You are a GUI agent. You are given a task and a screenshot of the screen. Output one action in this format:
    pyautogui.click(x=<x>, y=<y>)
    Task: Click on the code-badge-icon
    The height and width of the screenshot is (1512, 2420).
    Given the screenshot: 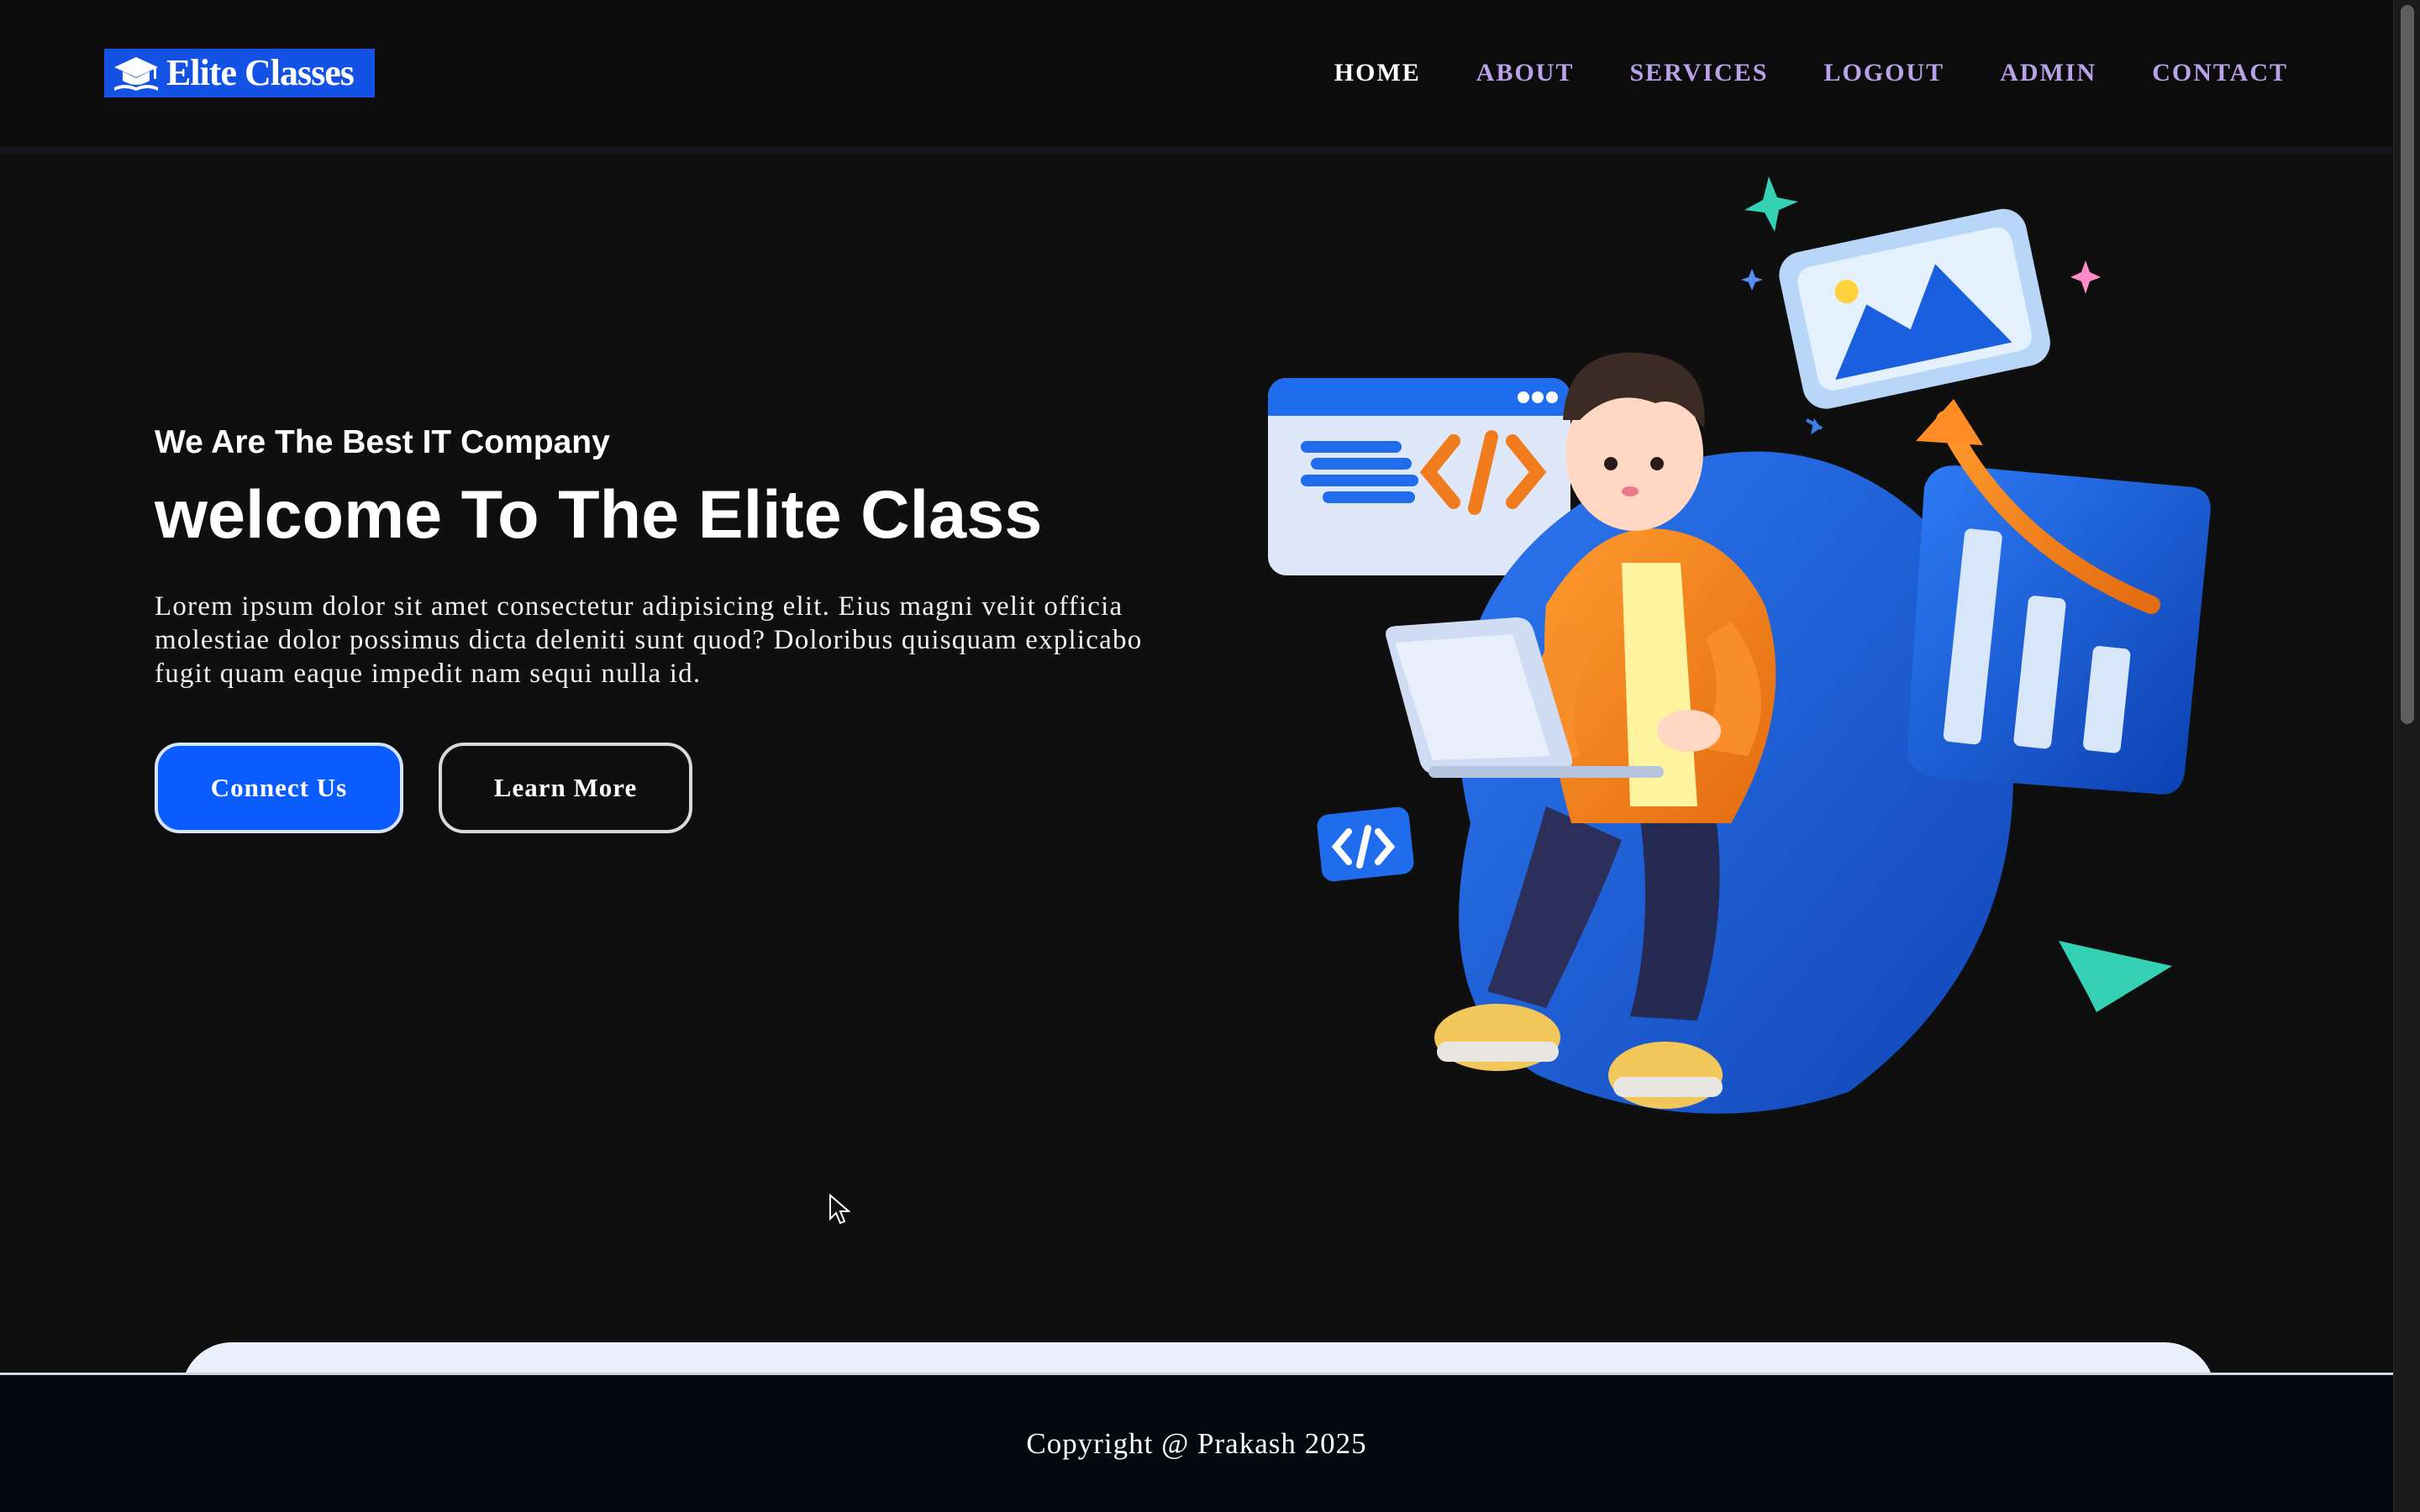 What is the action you would take?
    pyautogui.click(x=1365, y=844)
    